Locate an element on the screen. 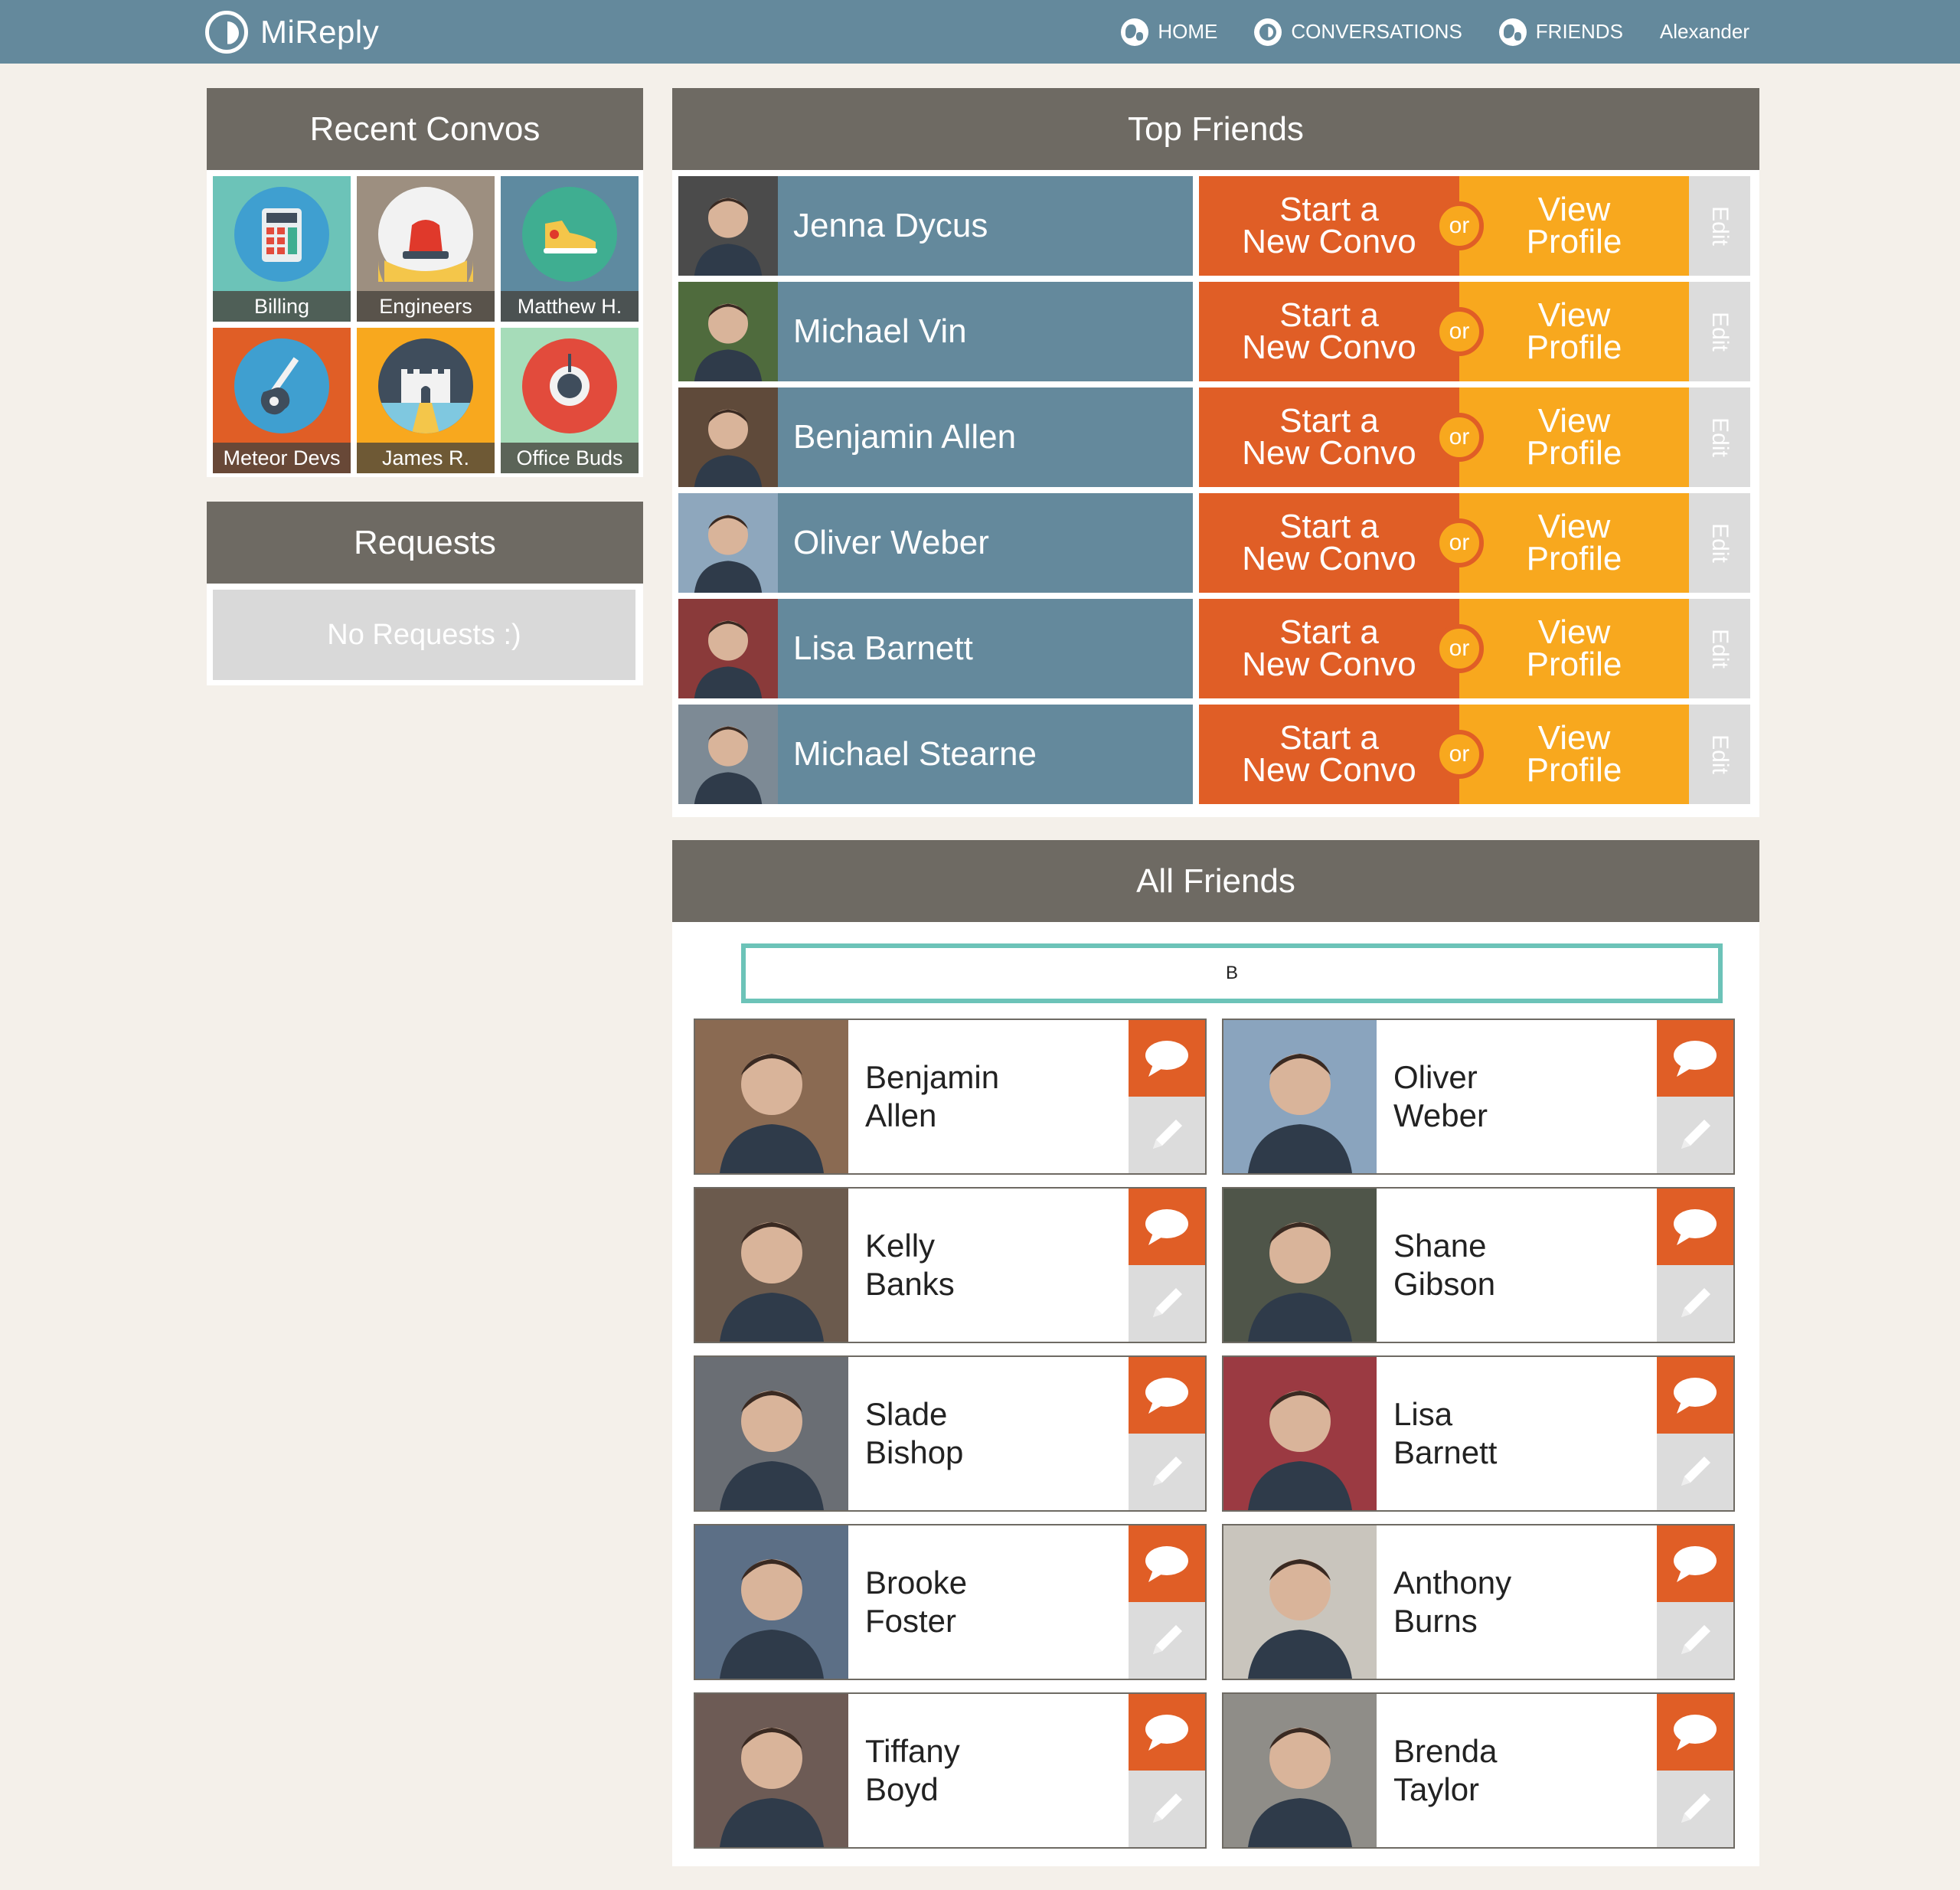 The width and height of the screenshot is (1960, 1890). friend-first-name: Oliver is located at coordinates (1435, 1077).